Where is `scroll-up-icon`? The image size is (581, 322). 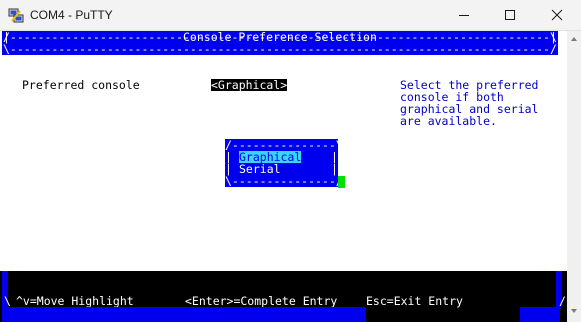
scroll-up-icon is located at coordinates (574, 39).